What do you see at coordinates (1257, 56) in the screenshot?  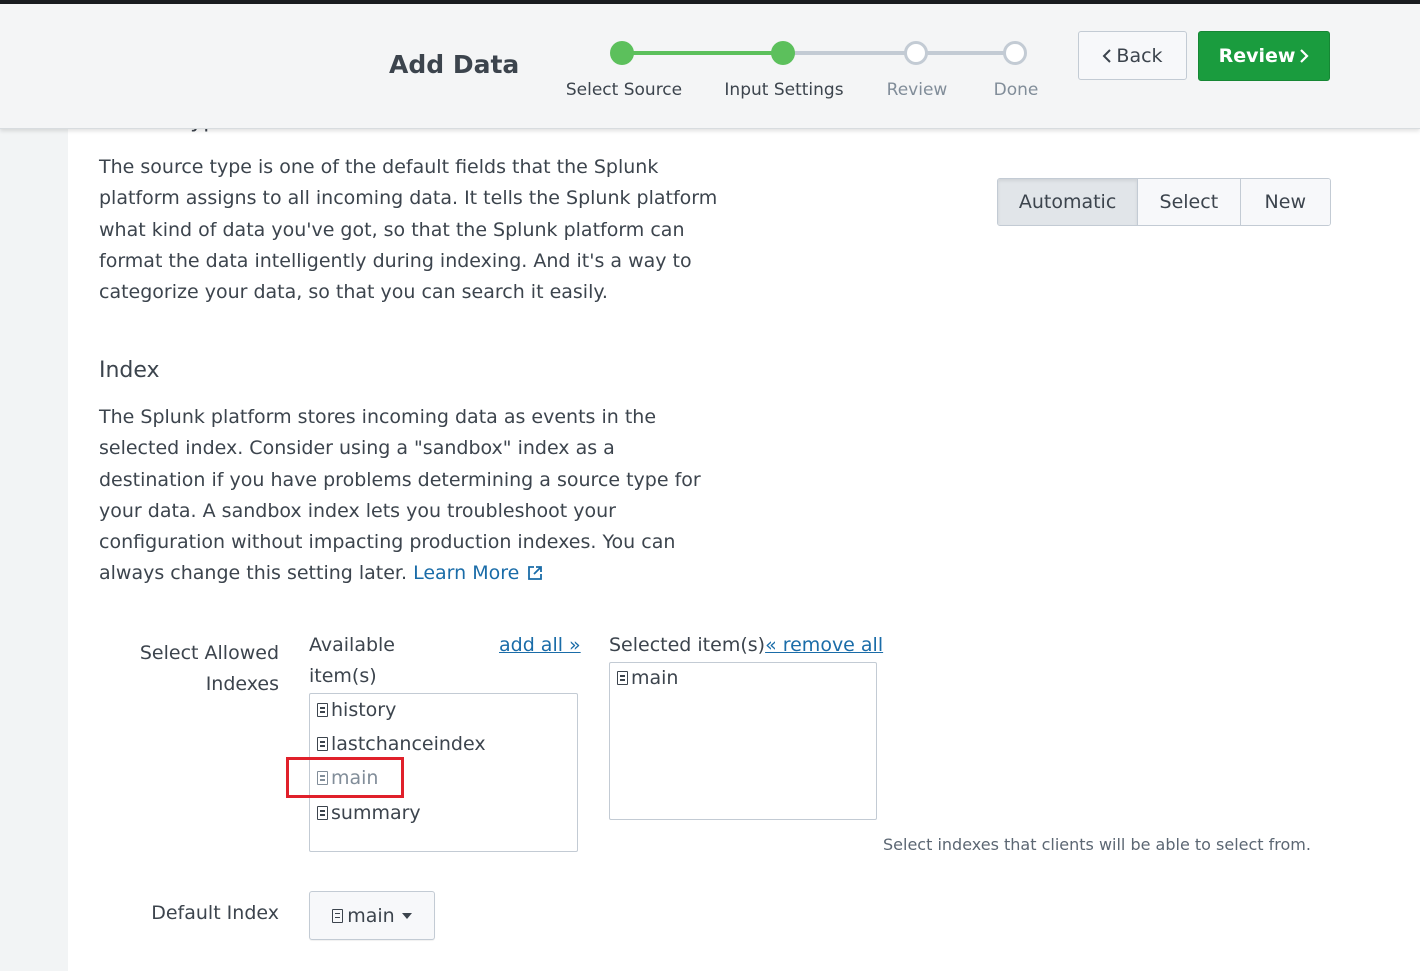 I see `review-button-label: Review` at bounding box center [1257, 56].